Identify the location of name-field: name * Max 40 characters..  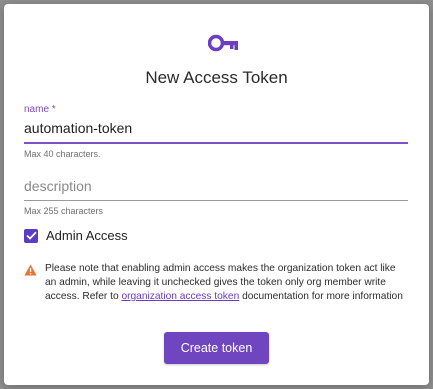
(216, 131).